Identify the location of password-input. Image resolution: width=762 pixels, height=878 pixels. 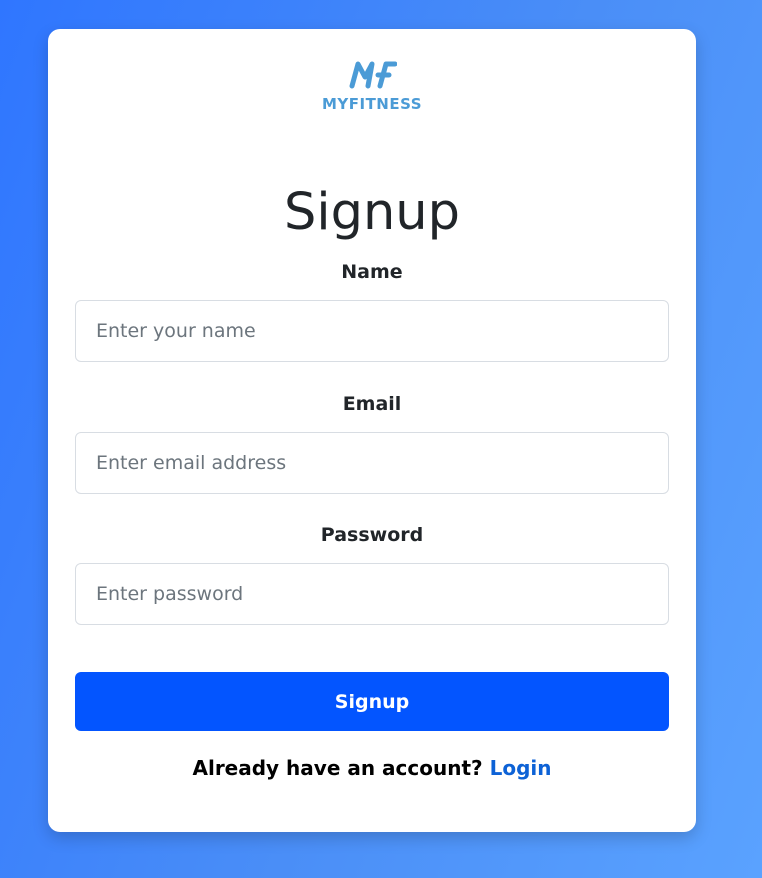
(372, 594).